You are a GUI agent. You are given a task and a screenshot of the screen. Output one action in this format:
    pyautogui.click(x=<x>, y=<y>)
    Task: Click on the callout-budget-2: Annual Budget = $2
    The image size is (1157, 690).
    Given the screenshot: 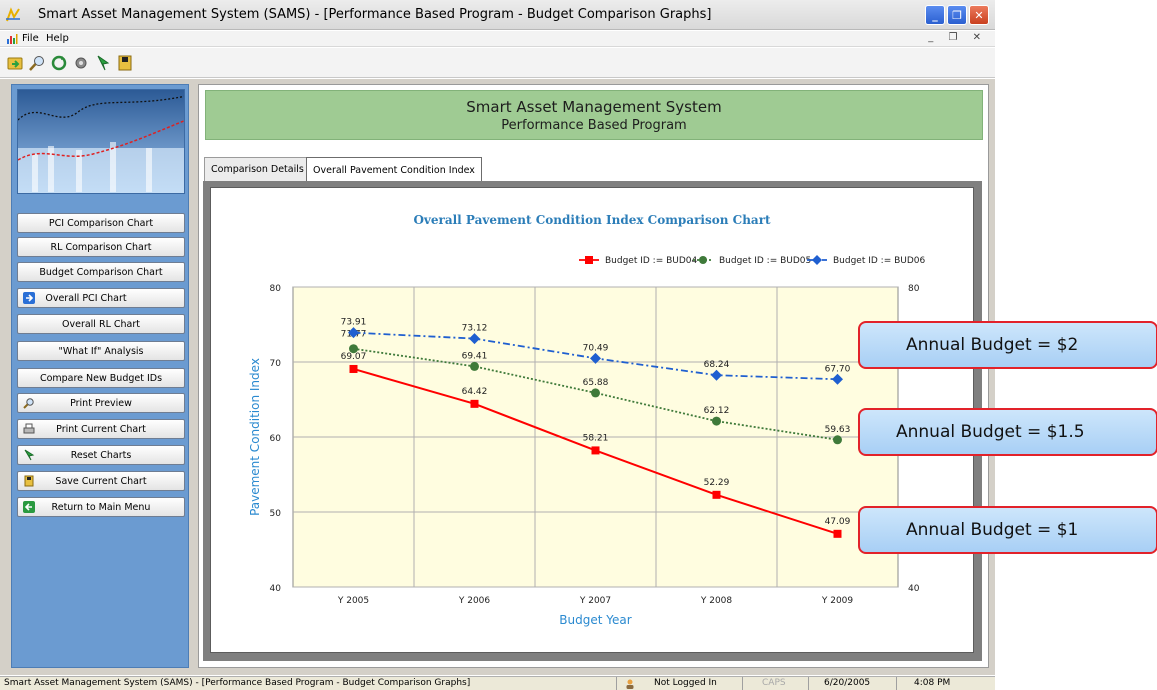 What is the action you would take?
    pyautogui.click(x=1007, y=345)
    